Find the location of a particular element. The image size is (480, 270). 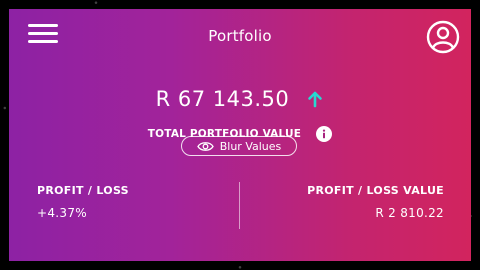

stats-divider is located at coordinates (239, 205).